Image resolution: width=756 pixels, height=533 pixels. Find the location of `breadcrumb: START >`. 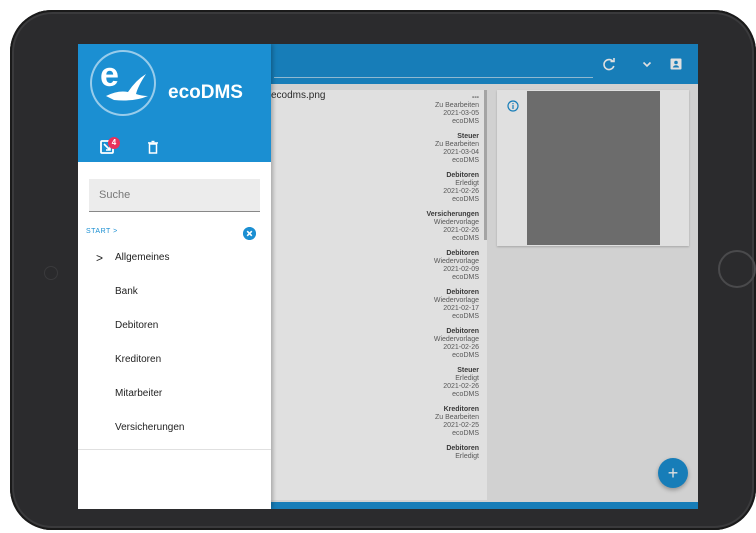

breadcrumb: START > is located at coordinates (102, 231).